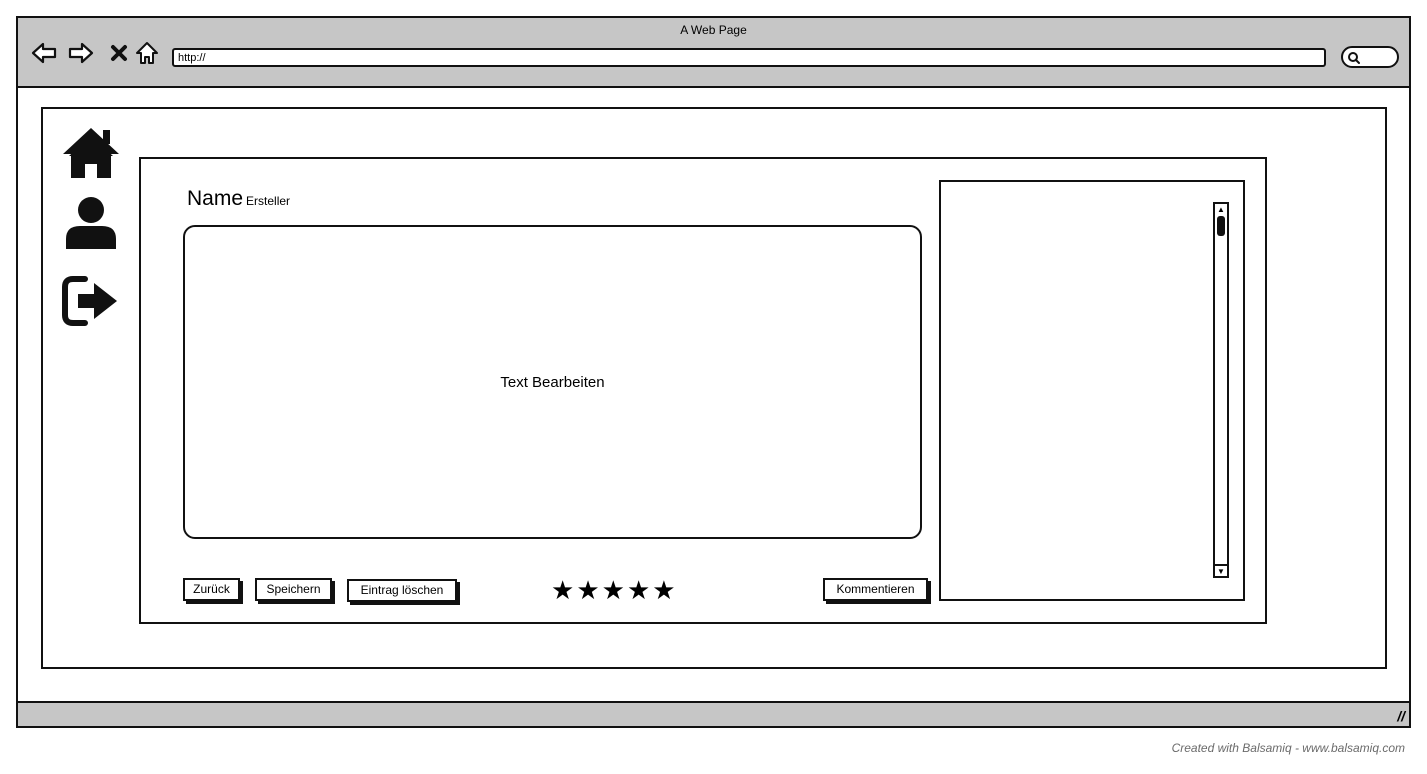 This screenshot has height=774, width=1427. I want to click on search-button, so click(1370, 57).